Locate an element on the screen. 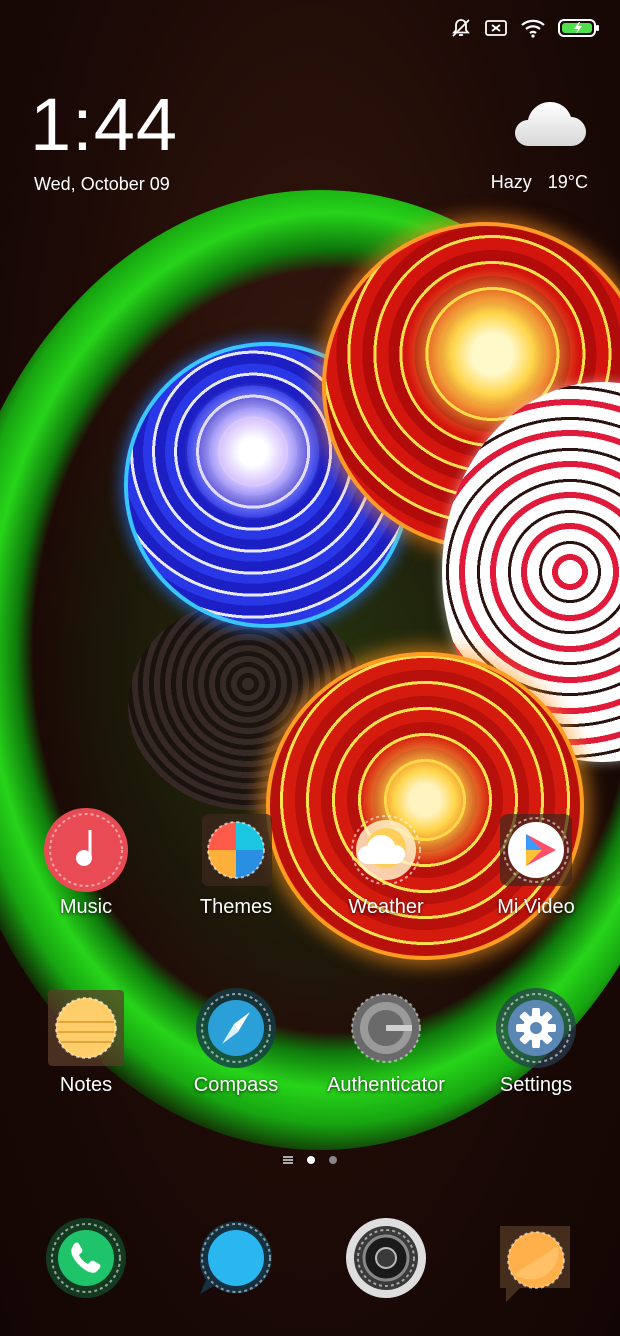  menu-lines-icon is located at coordinates (288, 1160).